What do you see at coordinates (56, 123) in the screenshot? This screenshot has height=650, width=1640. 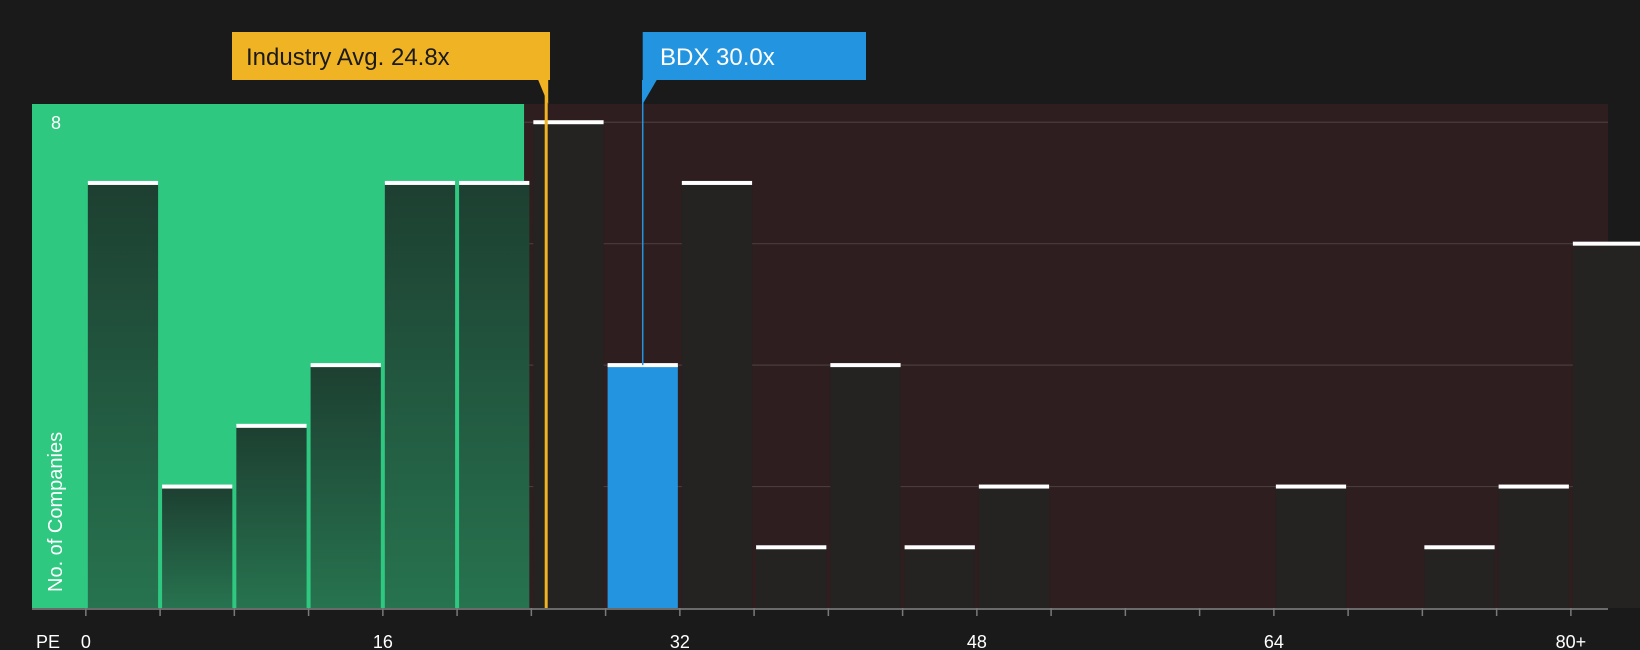 I see `y-tick-label: 8` at bounding box center [56, 123].